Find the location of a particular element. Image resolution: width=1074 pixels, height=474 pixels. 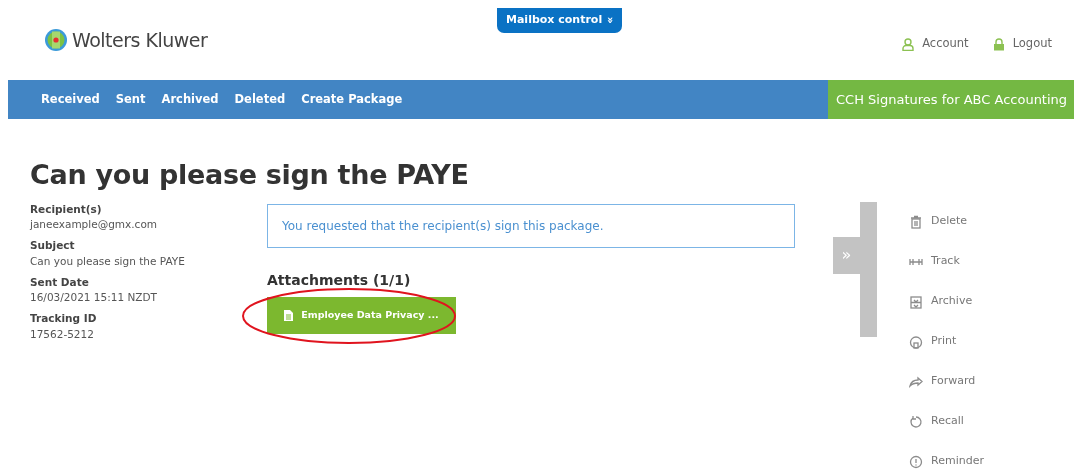

page-title: Can you please sign the PAYE is located at coordinates (250, 175).